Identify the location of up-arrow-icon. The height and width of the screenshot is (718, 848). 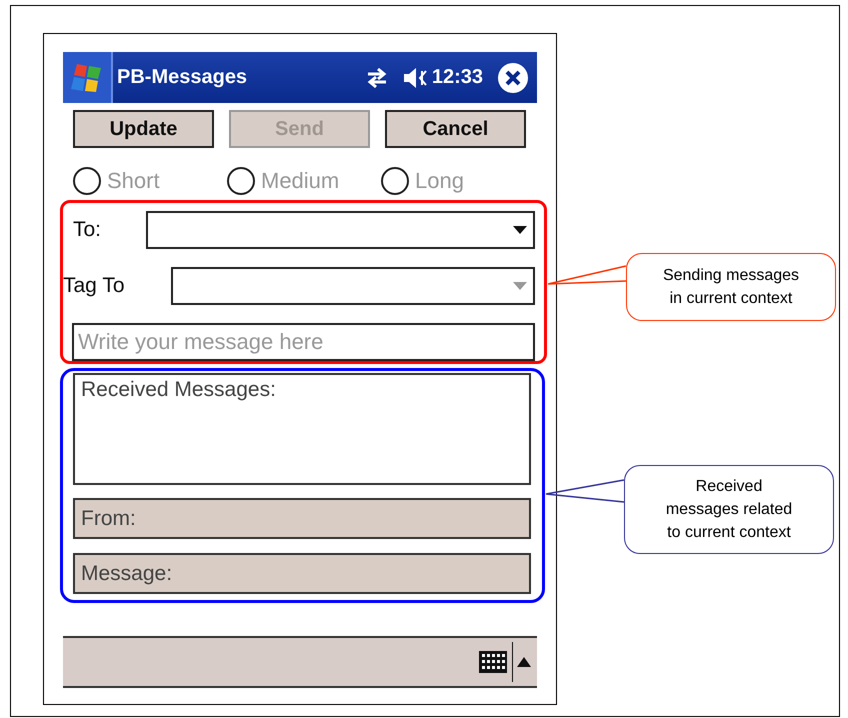
(524, 662).